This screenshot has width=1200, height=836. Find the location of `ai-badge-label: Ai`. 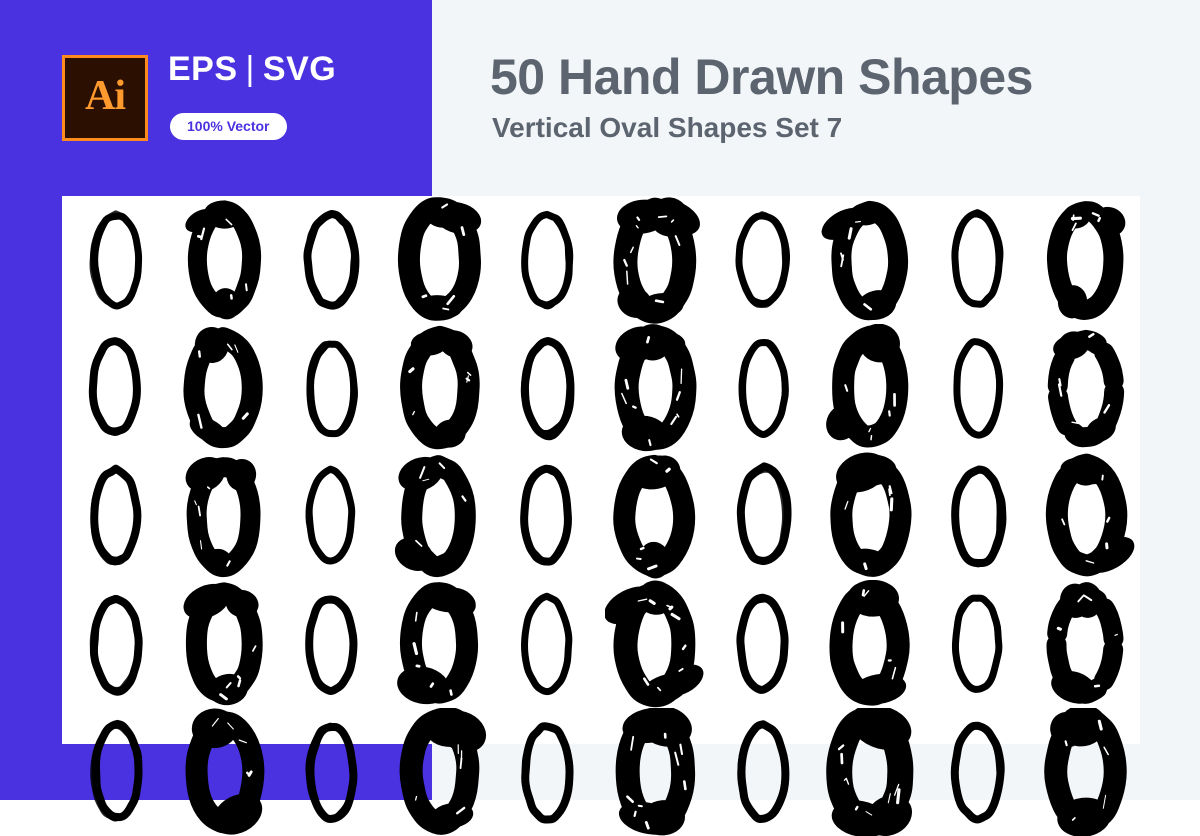

ai-badge-label: Ai is located at coordinates (105, 96).